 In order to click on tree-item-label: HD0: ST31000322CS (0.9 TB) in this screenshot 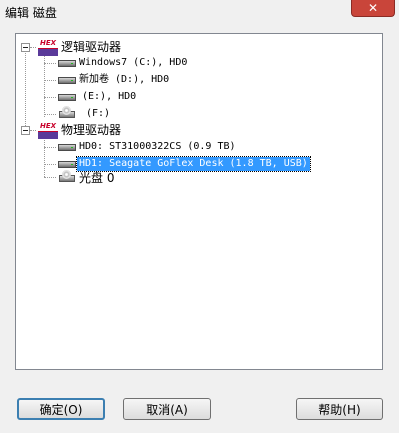, I will do `click(157, 146)`.